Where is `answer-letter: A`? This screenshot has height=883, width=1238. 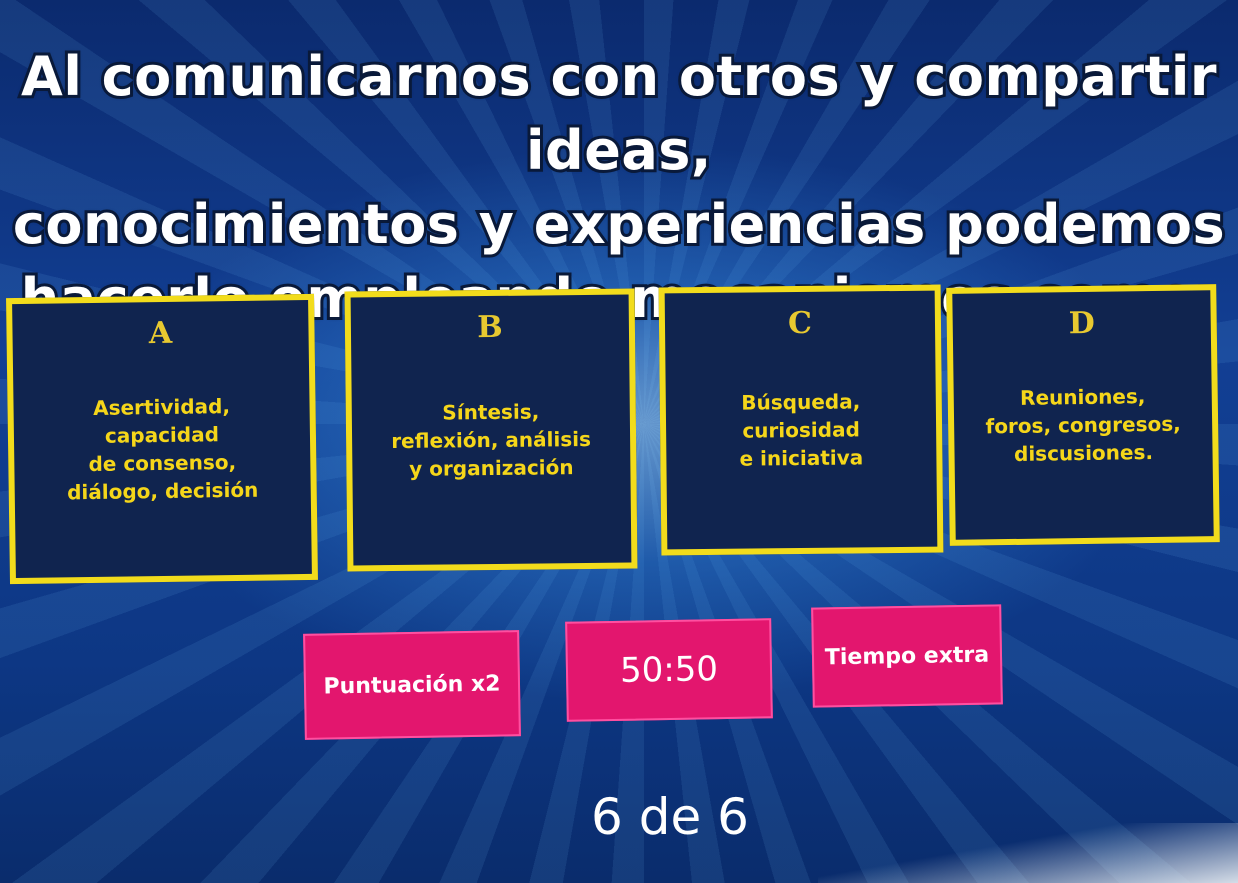 answer-letter: A is located at coordinates (160, 333).